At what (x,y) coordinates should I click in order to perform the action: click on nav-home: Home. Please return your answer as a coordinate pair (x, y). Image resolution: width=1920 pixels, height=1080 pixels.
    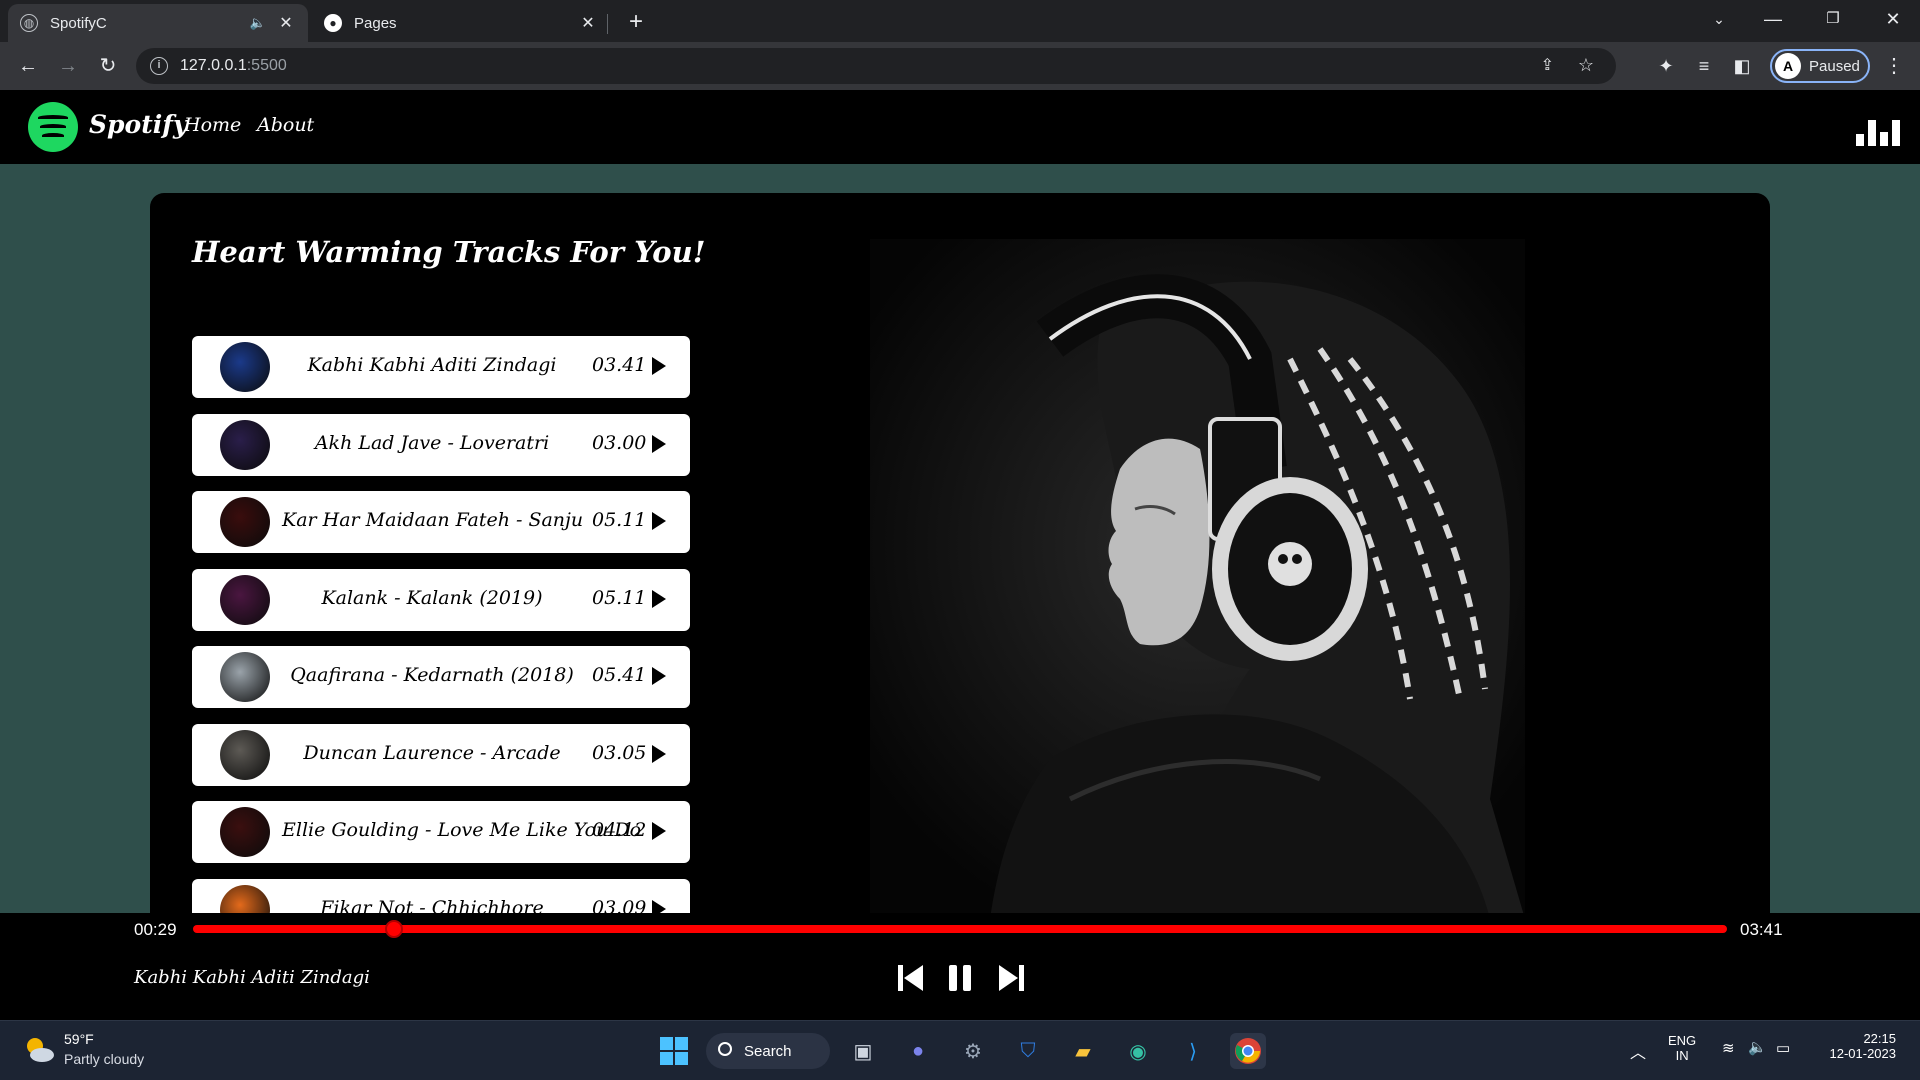
    Looking at the image, I should click on (212, 125).